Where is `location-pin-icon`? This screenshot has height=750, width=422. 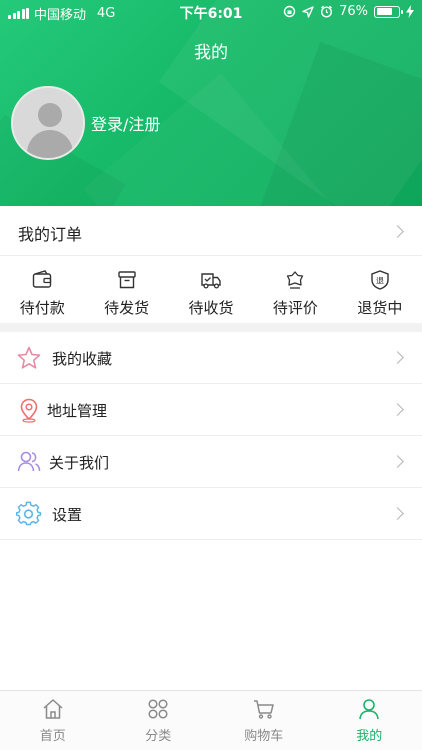
location-pin-icon is located at coordinates (29, 410).